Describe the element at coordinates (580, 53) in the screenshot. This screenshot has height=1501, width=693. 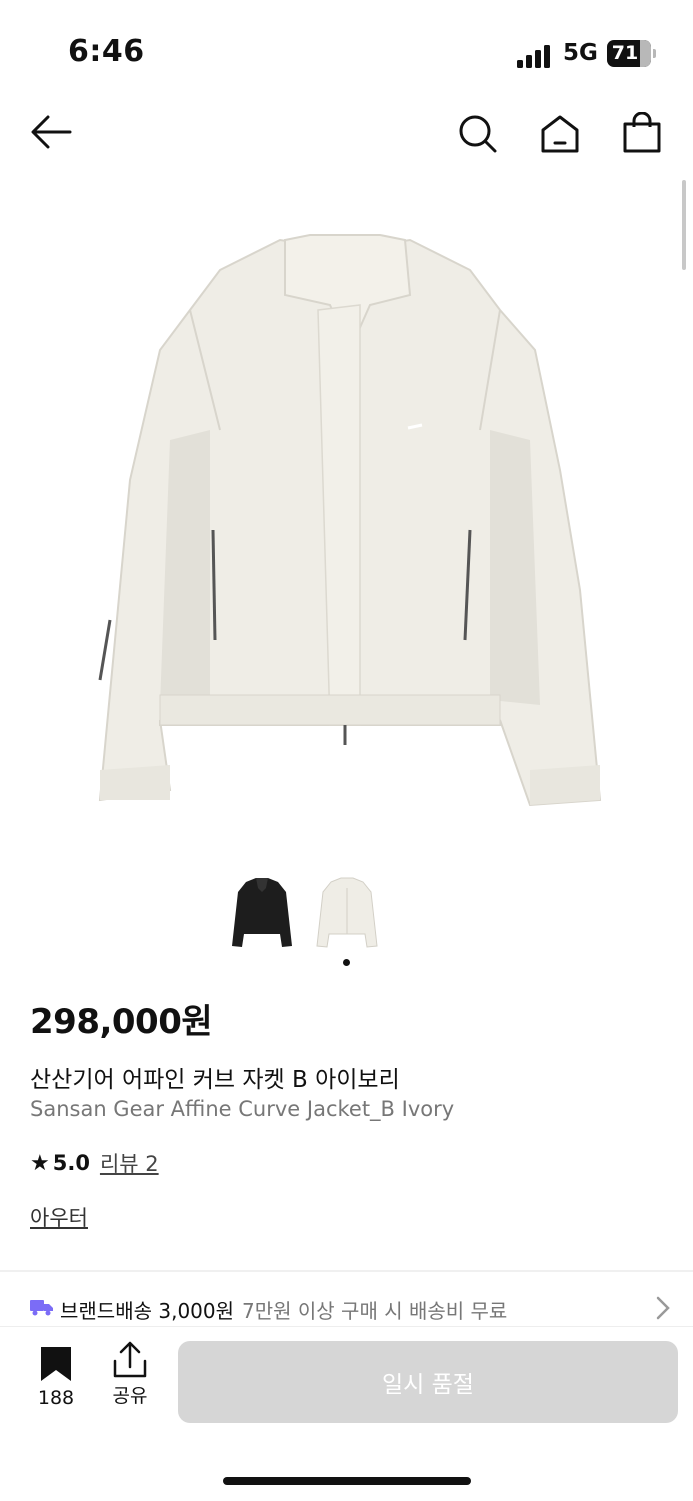
I see `network-label: 5G` at that location.